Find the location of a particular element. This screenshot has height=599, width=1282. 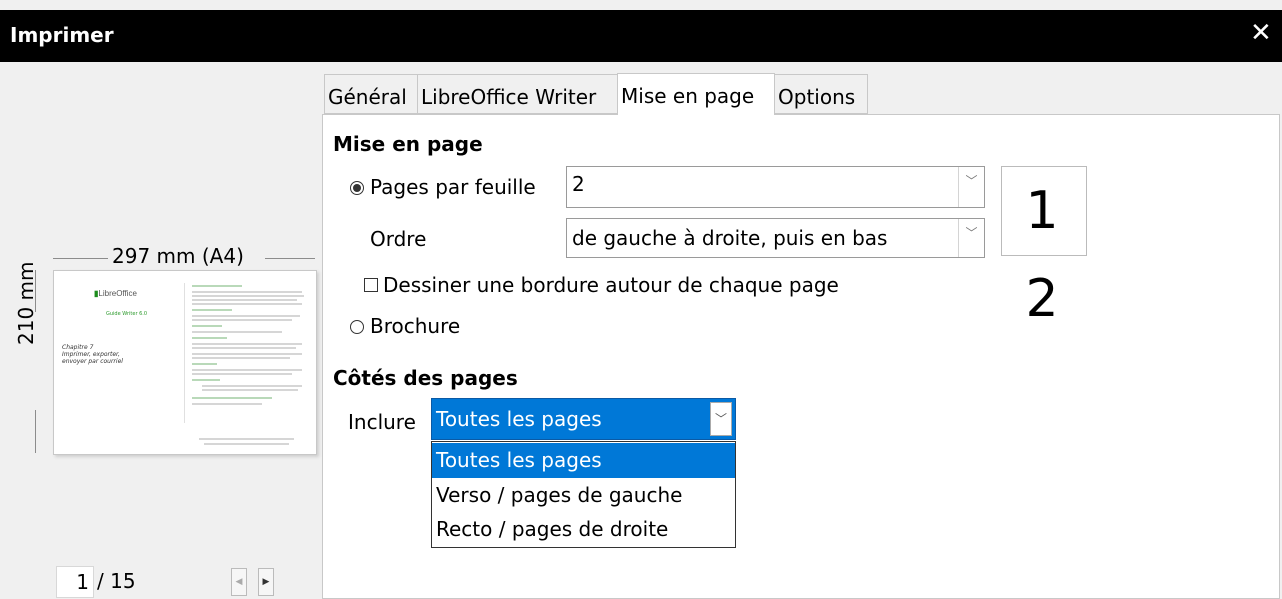

page-number-field: 1 is located at coordinates (75, 582).